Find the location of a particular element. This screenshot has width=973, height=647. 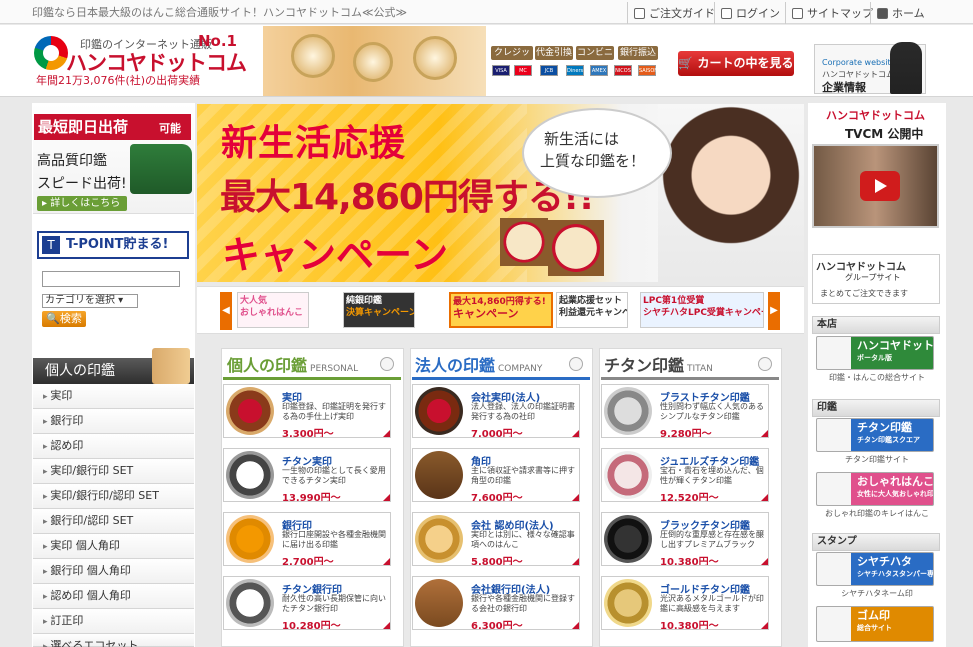

product-card: 銀行印 銀行口座開設や各種金融機関に届け出る印鑑 2,700円〜 is located at coordinates (307, 539).